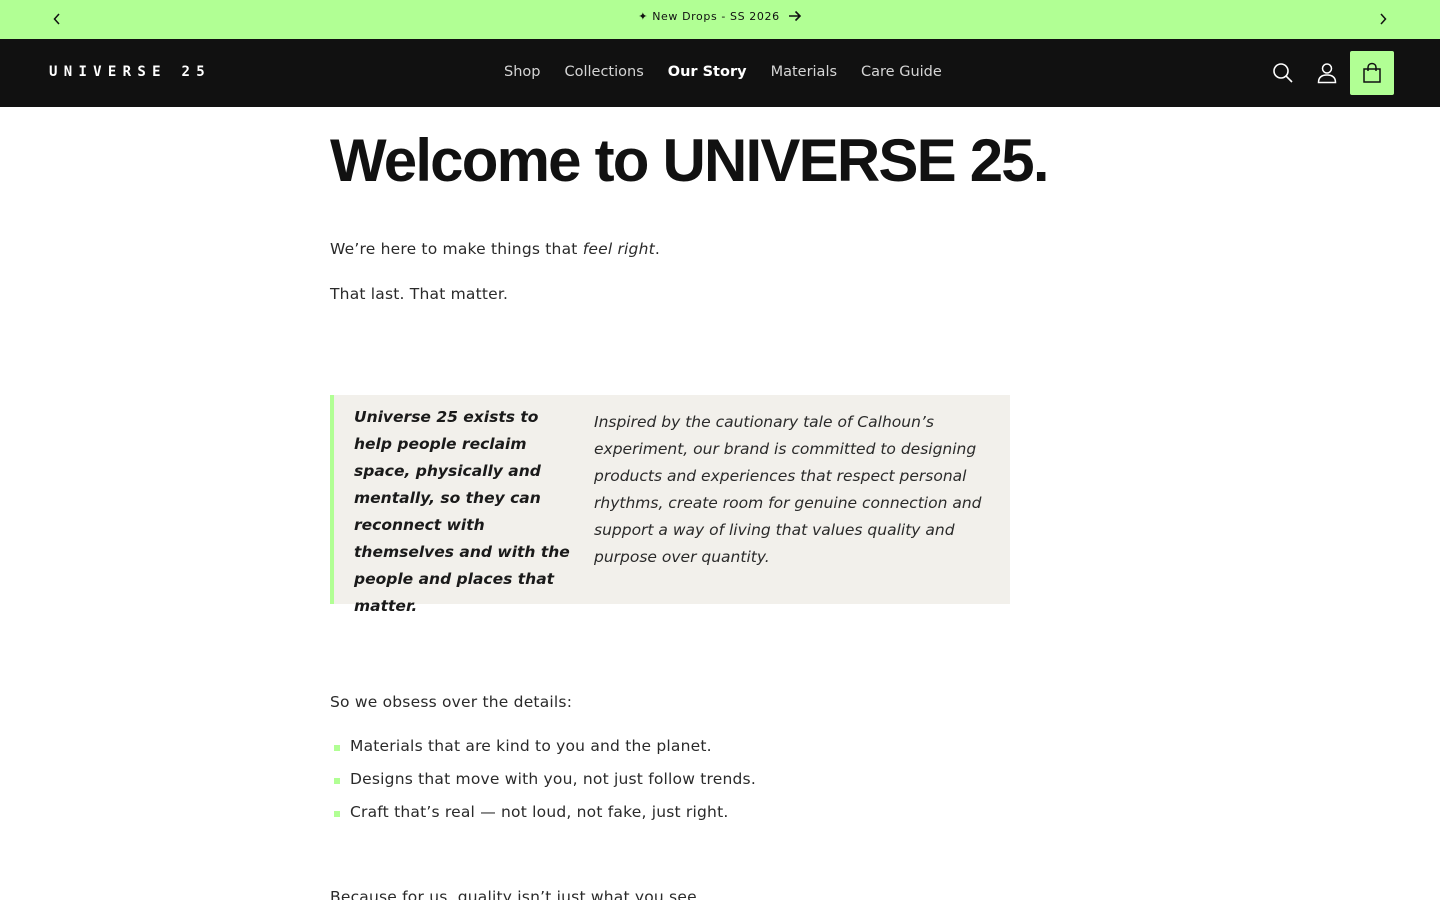 This screenshot has height=900, width=1440. What do you see at coordinates (130, 72) in the screenshot?
I see `site-logo: UNIVERSE 25` at bounding box center [130, 72].